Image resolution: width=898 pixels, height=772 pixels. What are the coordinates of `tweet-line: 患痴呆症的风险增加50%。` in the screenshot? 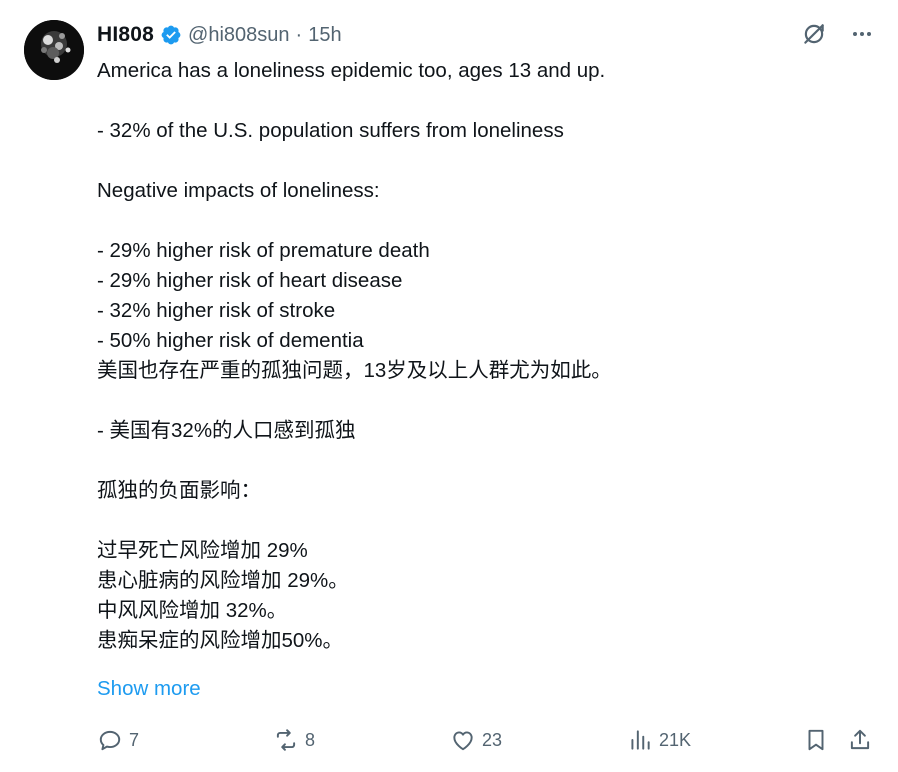 It's located at (220, 640).